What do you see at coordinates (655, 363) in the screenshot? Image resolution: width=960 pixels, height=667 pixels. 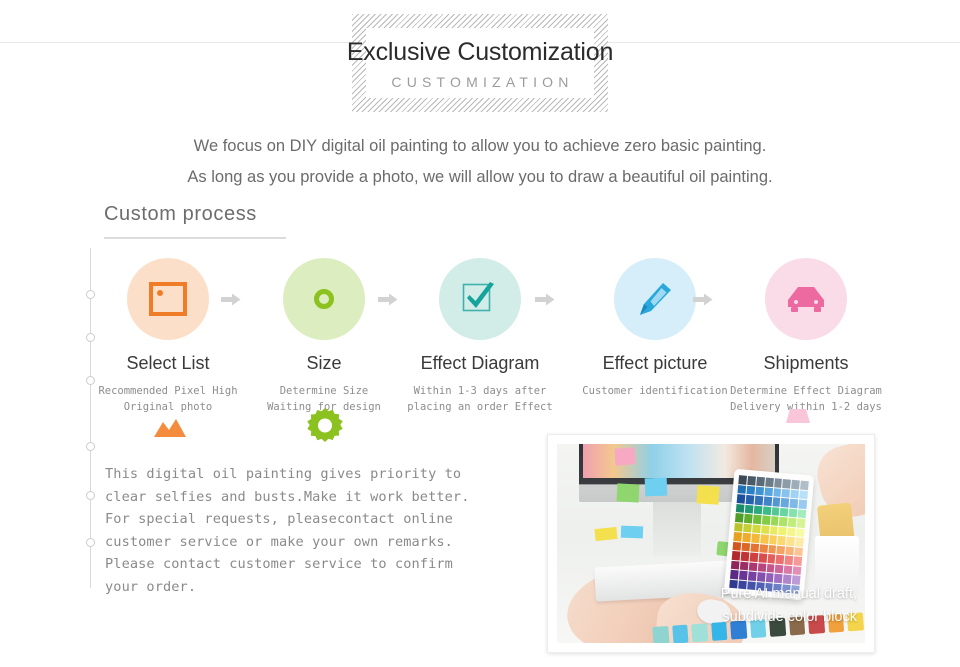 I see `step-title: Effect picture` at bounding box center [655, 363].